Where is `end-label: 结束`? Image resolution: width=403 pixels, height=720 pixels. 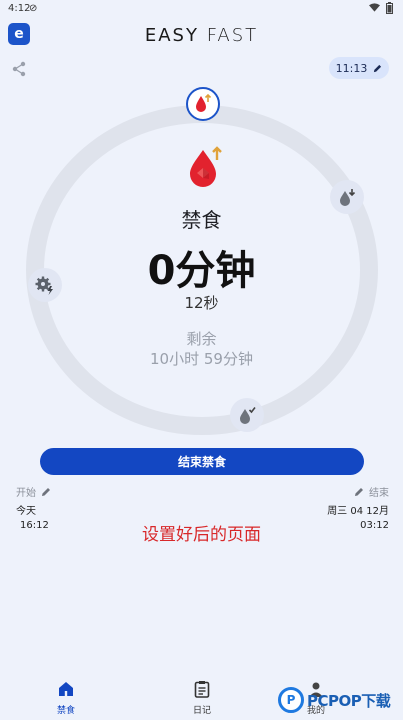 end-label: 结束 is located at coordinates (379, 493).